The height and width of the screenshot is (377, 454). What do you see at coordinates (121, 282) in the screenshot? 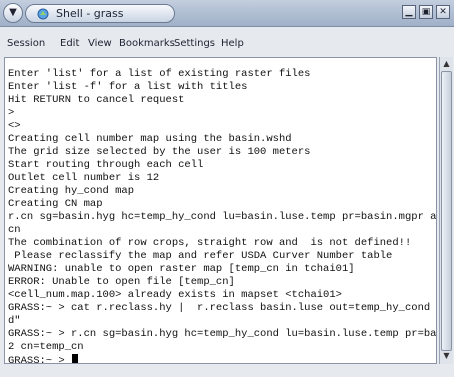
I see `terminal-line: ERROR: Unable to open file [temp_cn]` at bounding box center [121, 282].